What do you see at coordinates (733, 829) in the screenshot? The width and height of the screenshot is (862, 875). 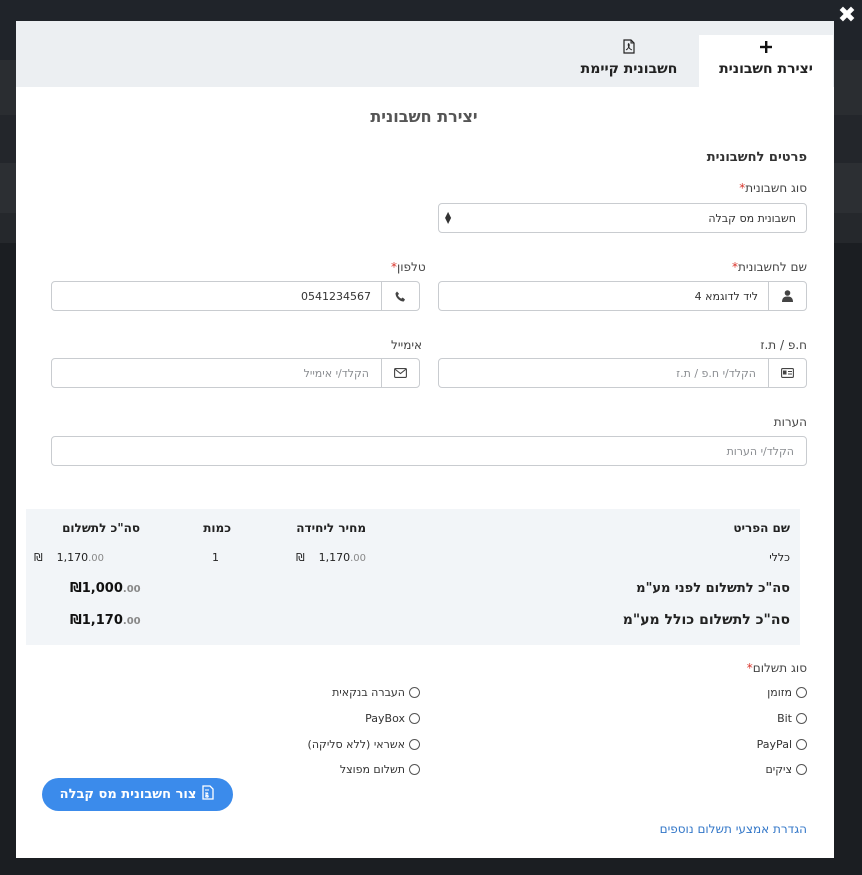 I see `more-payment-methods-link: הגדרת אמצעי תשלום נוספים` at bounding box center [733, 829].